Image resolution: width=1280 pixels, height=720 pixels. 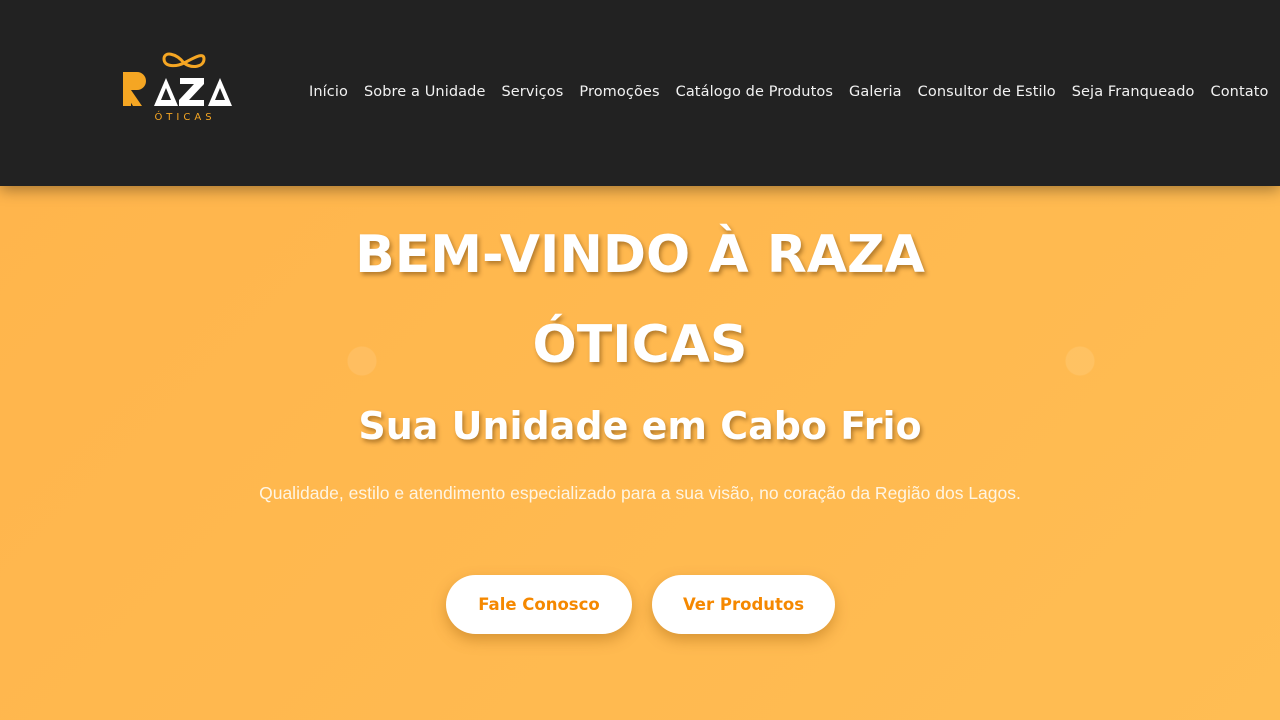 I want to click on nav-item-catalogo: Catálogo de Produtos, so click(x=754, y=92).